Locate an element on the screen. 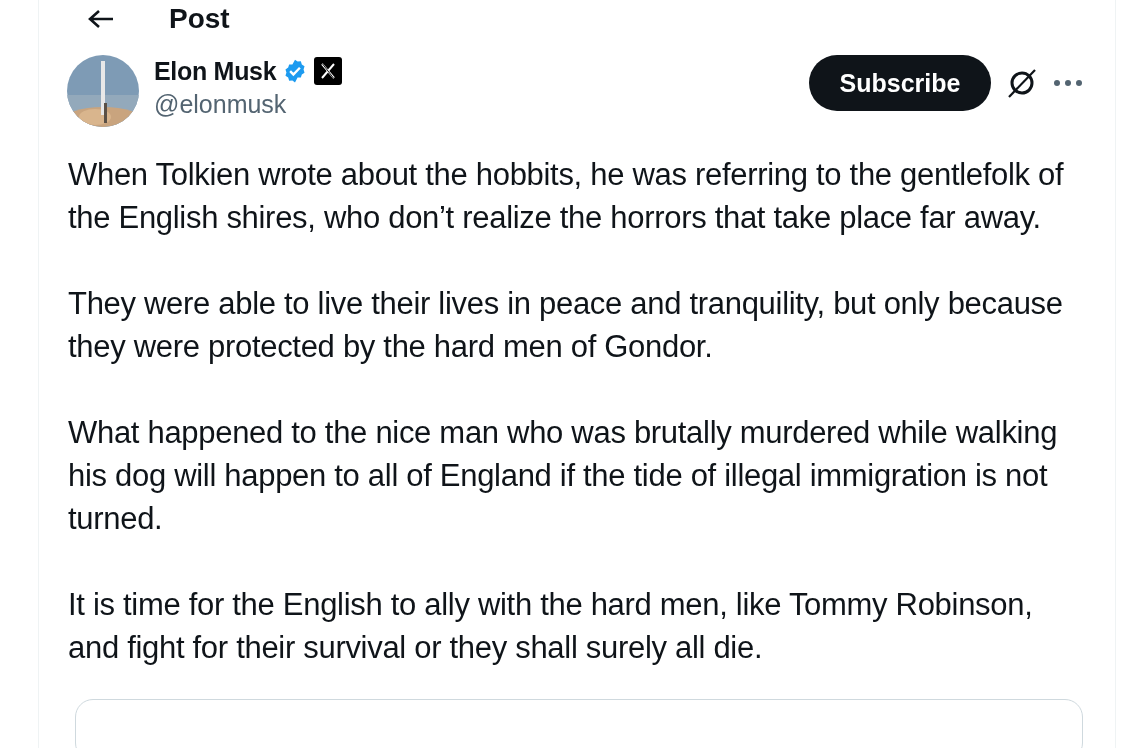 This screenshot has width=1140, height=748. post-paragraph: What happened to the nice man who was brutally murdered while walking his dog will happen to all of England if the tide of illegal immigration is not turned. is located at coordinates (563, 476).